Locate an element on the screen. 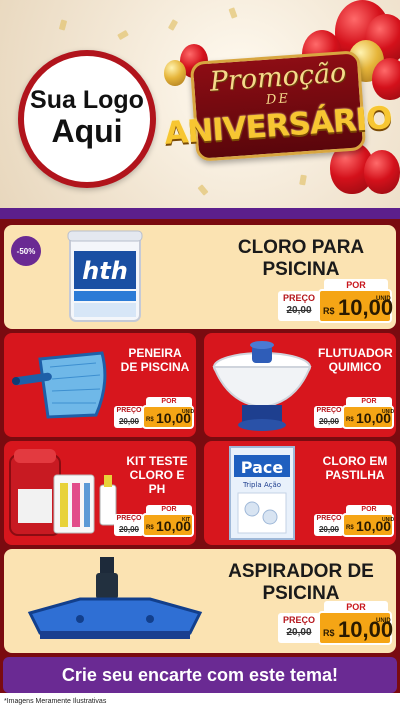 Image resolution: width=400 pixels, height=711 pixels. pace-brand-text: Pace is located at coordinates (262, 467).